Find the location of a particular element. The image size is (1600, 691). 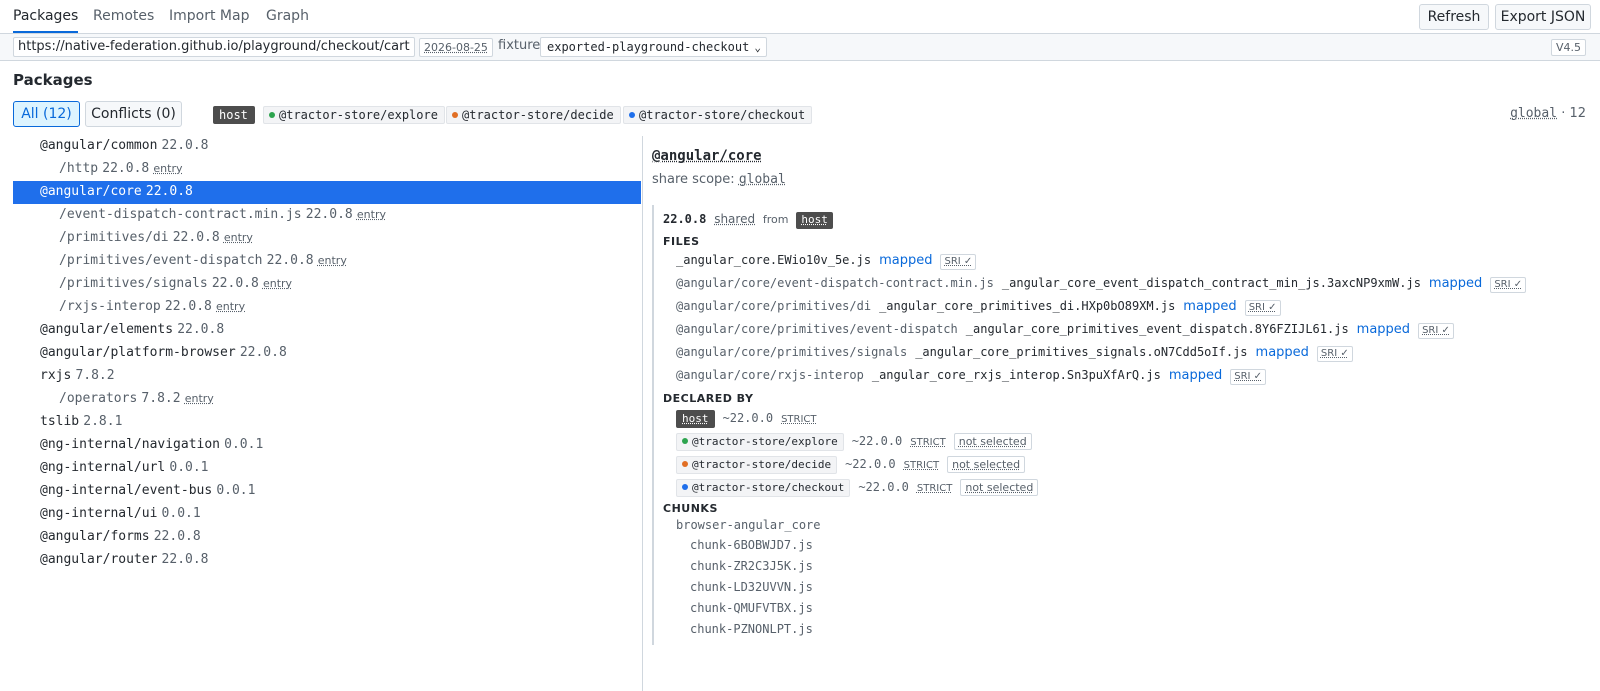

files-section-label: FILES is located at coordinates (681, 241).